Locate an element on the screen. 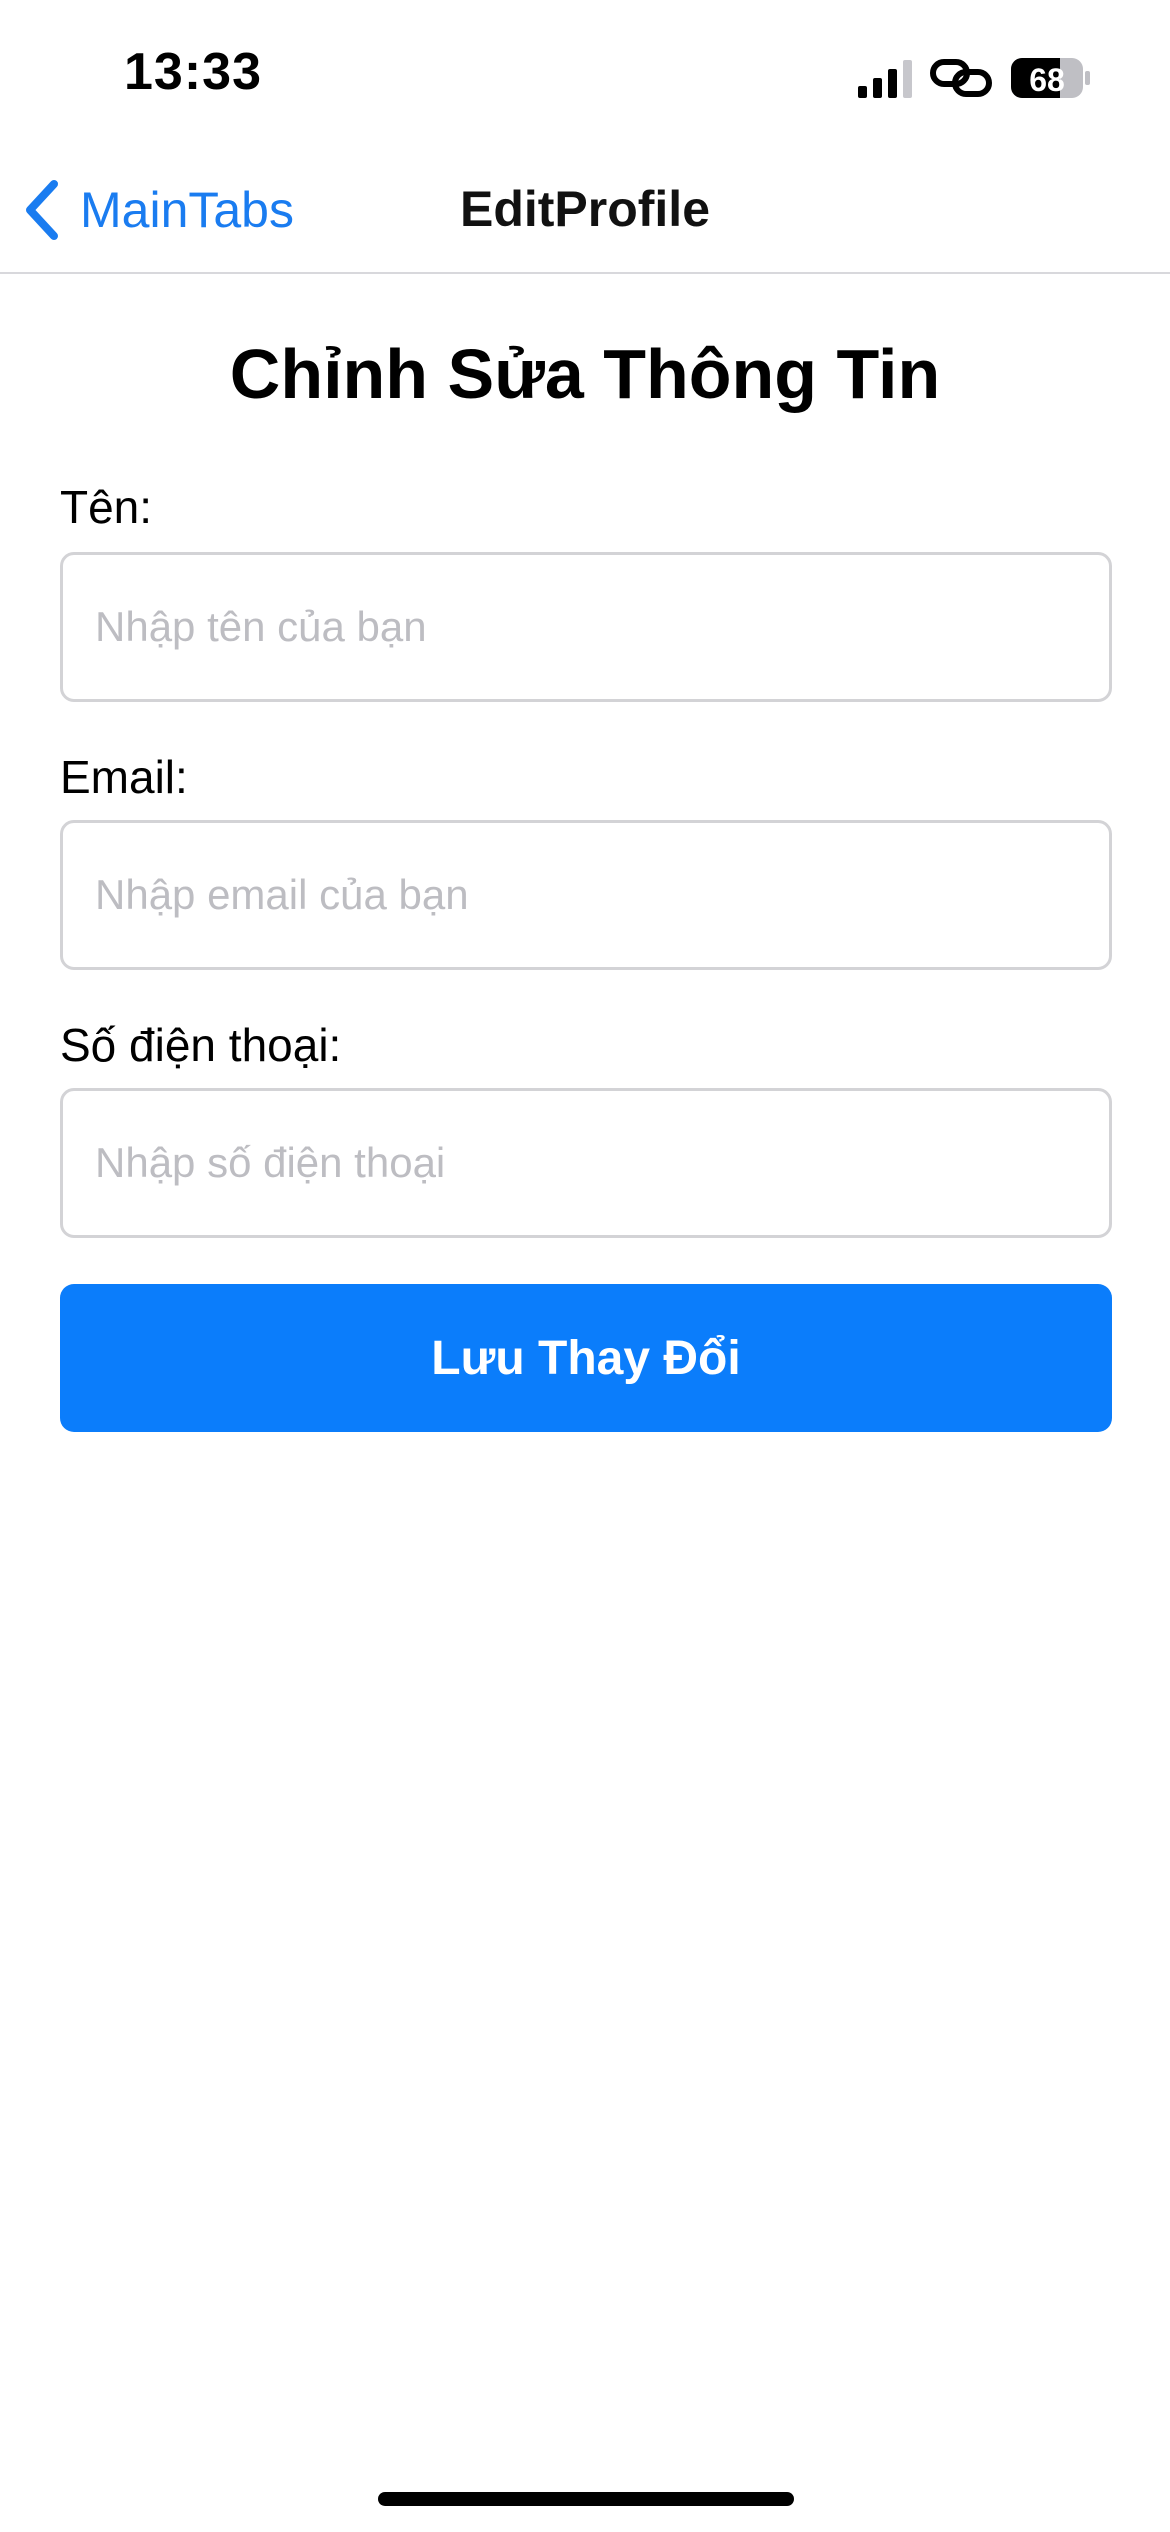 The image size is (1170, 2532). battery-icon: 68 is located at coordinates (1051, 78).